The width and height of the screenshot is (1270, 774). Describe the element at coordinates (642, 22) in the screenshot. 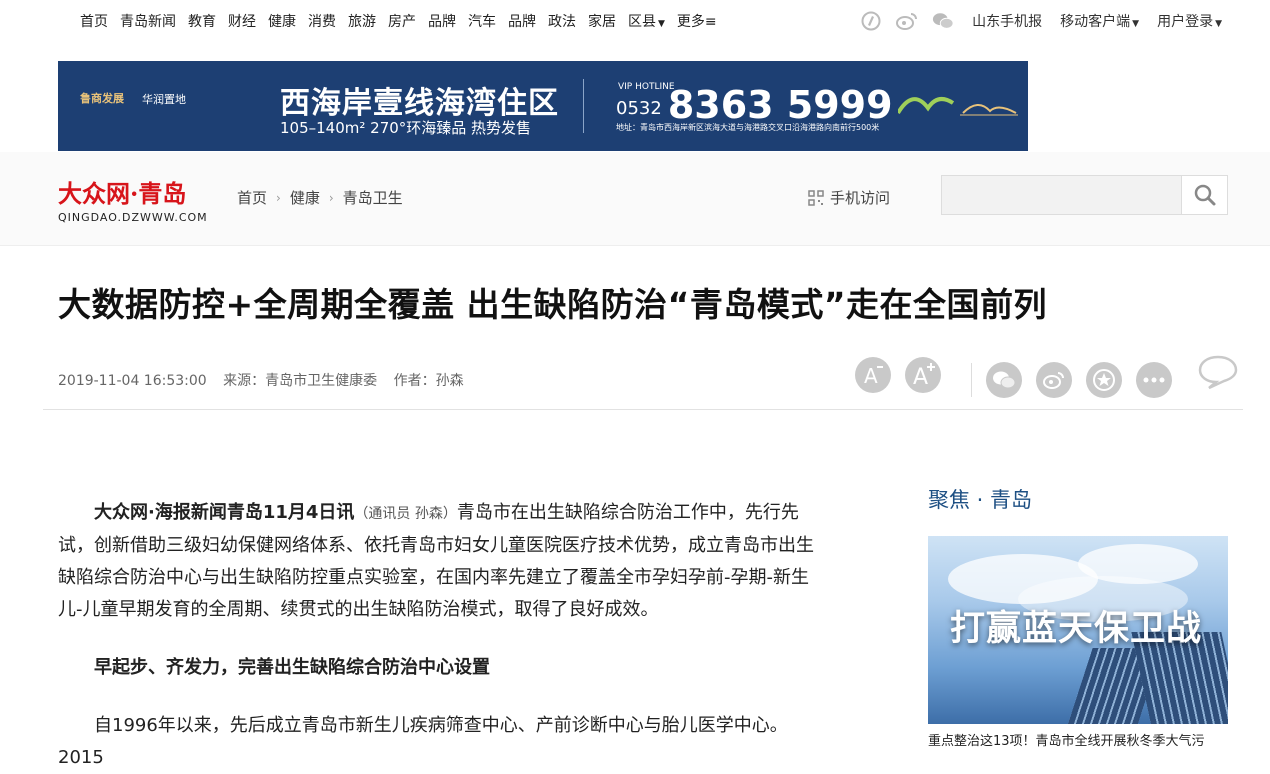

I see `nav-district-label: 区县` at that location.